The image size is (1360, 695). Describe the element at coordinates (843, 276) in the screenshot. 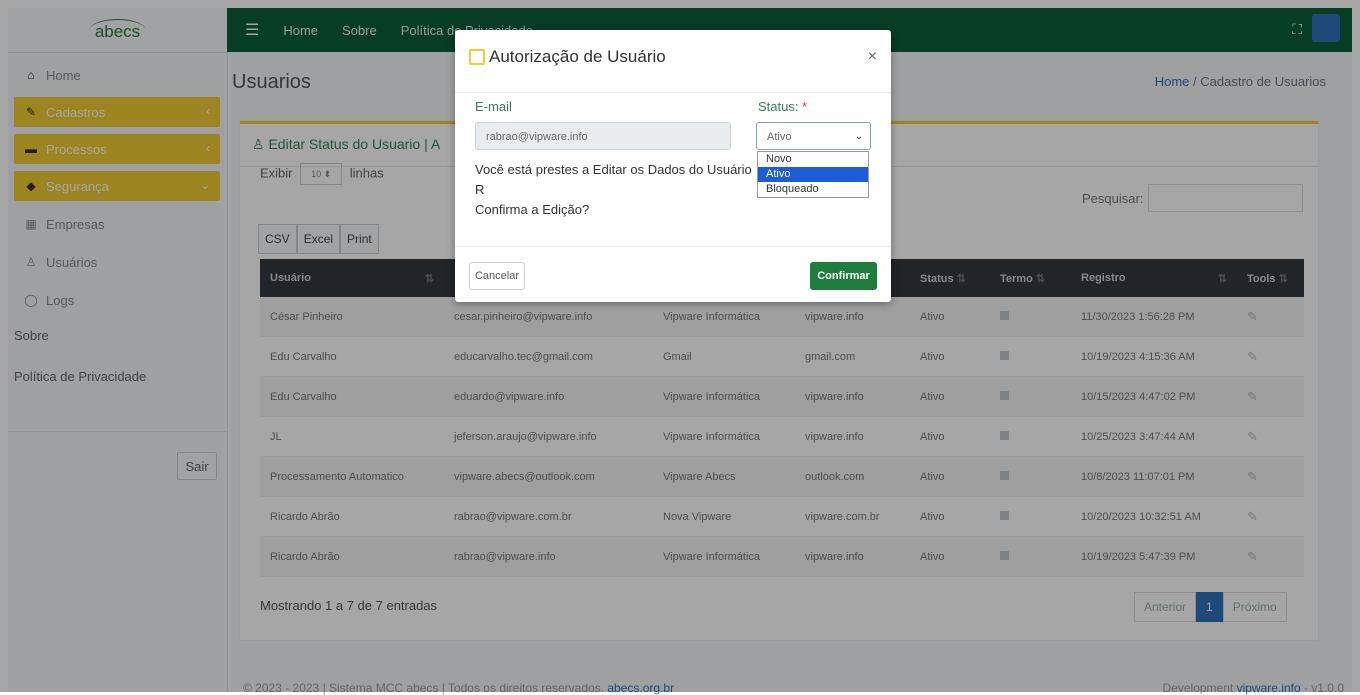

I see `confirm-button: Confirmar` at that location.